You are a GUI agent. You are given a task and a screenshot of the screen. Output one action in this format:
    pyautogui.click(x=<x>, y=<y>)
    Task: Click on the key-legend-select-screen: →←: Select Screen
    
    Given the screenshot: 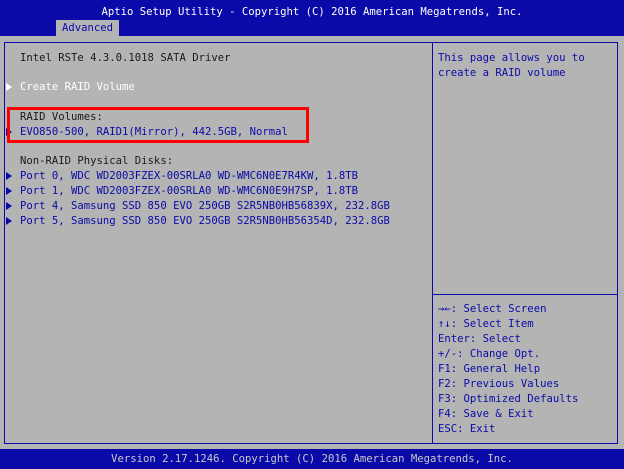 What is the action you would take?
    pyautogui.click(x=492, y=309)
    